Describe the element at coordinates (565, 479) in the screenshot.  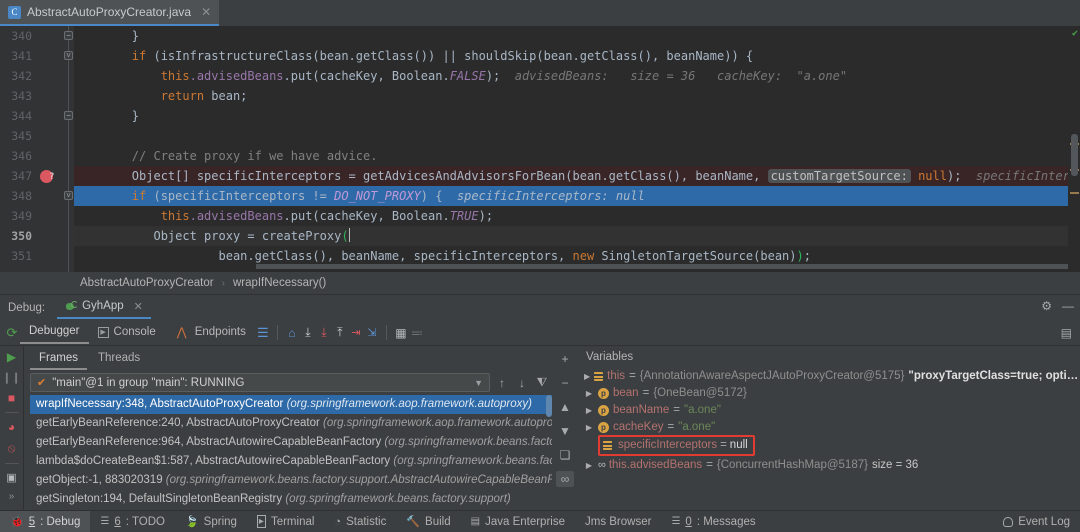
I see `inline-watches-icon: ∞` at that location.